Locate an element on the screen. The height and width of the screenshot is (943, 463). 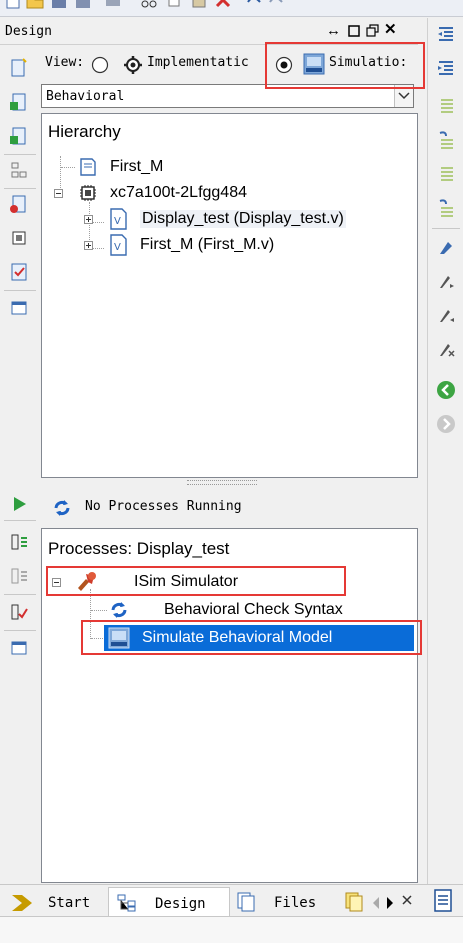
annotation-box-simulate is located at coordinates (251, 637).